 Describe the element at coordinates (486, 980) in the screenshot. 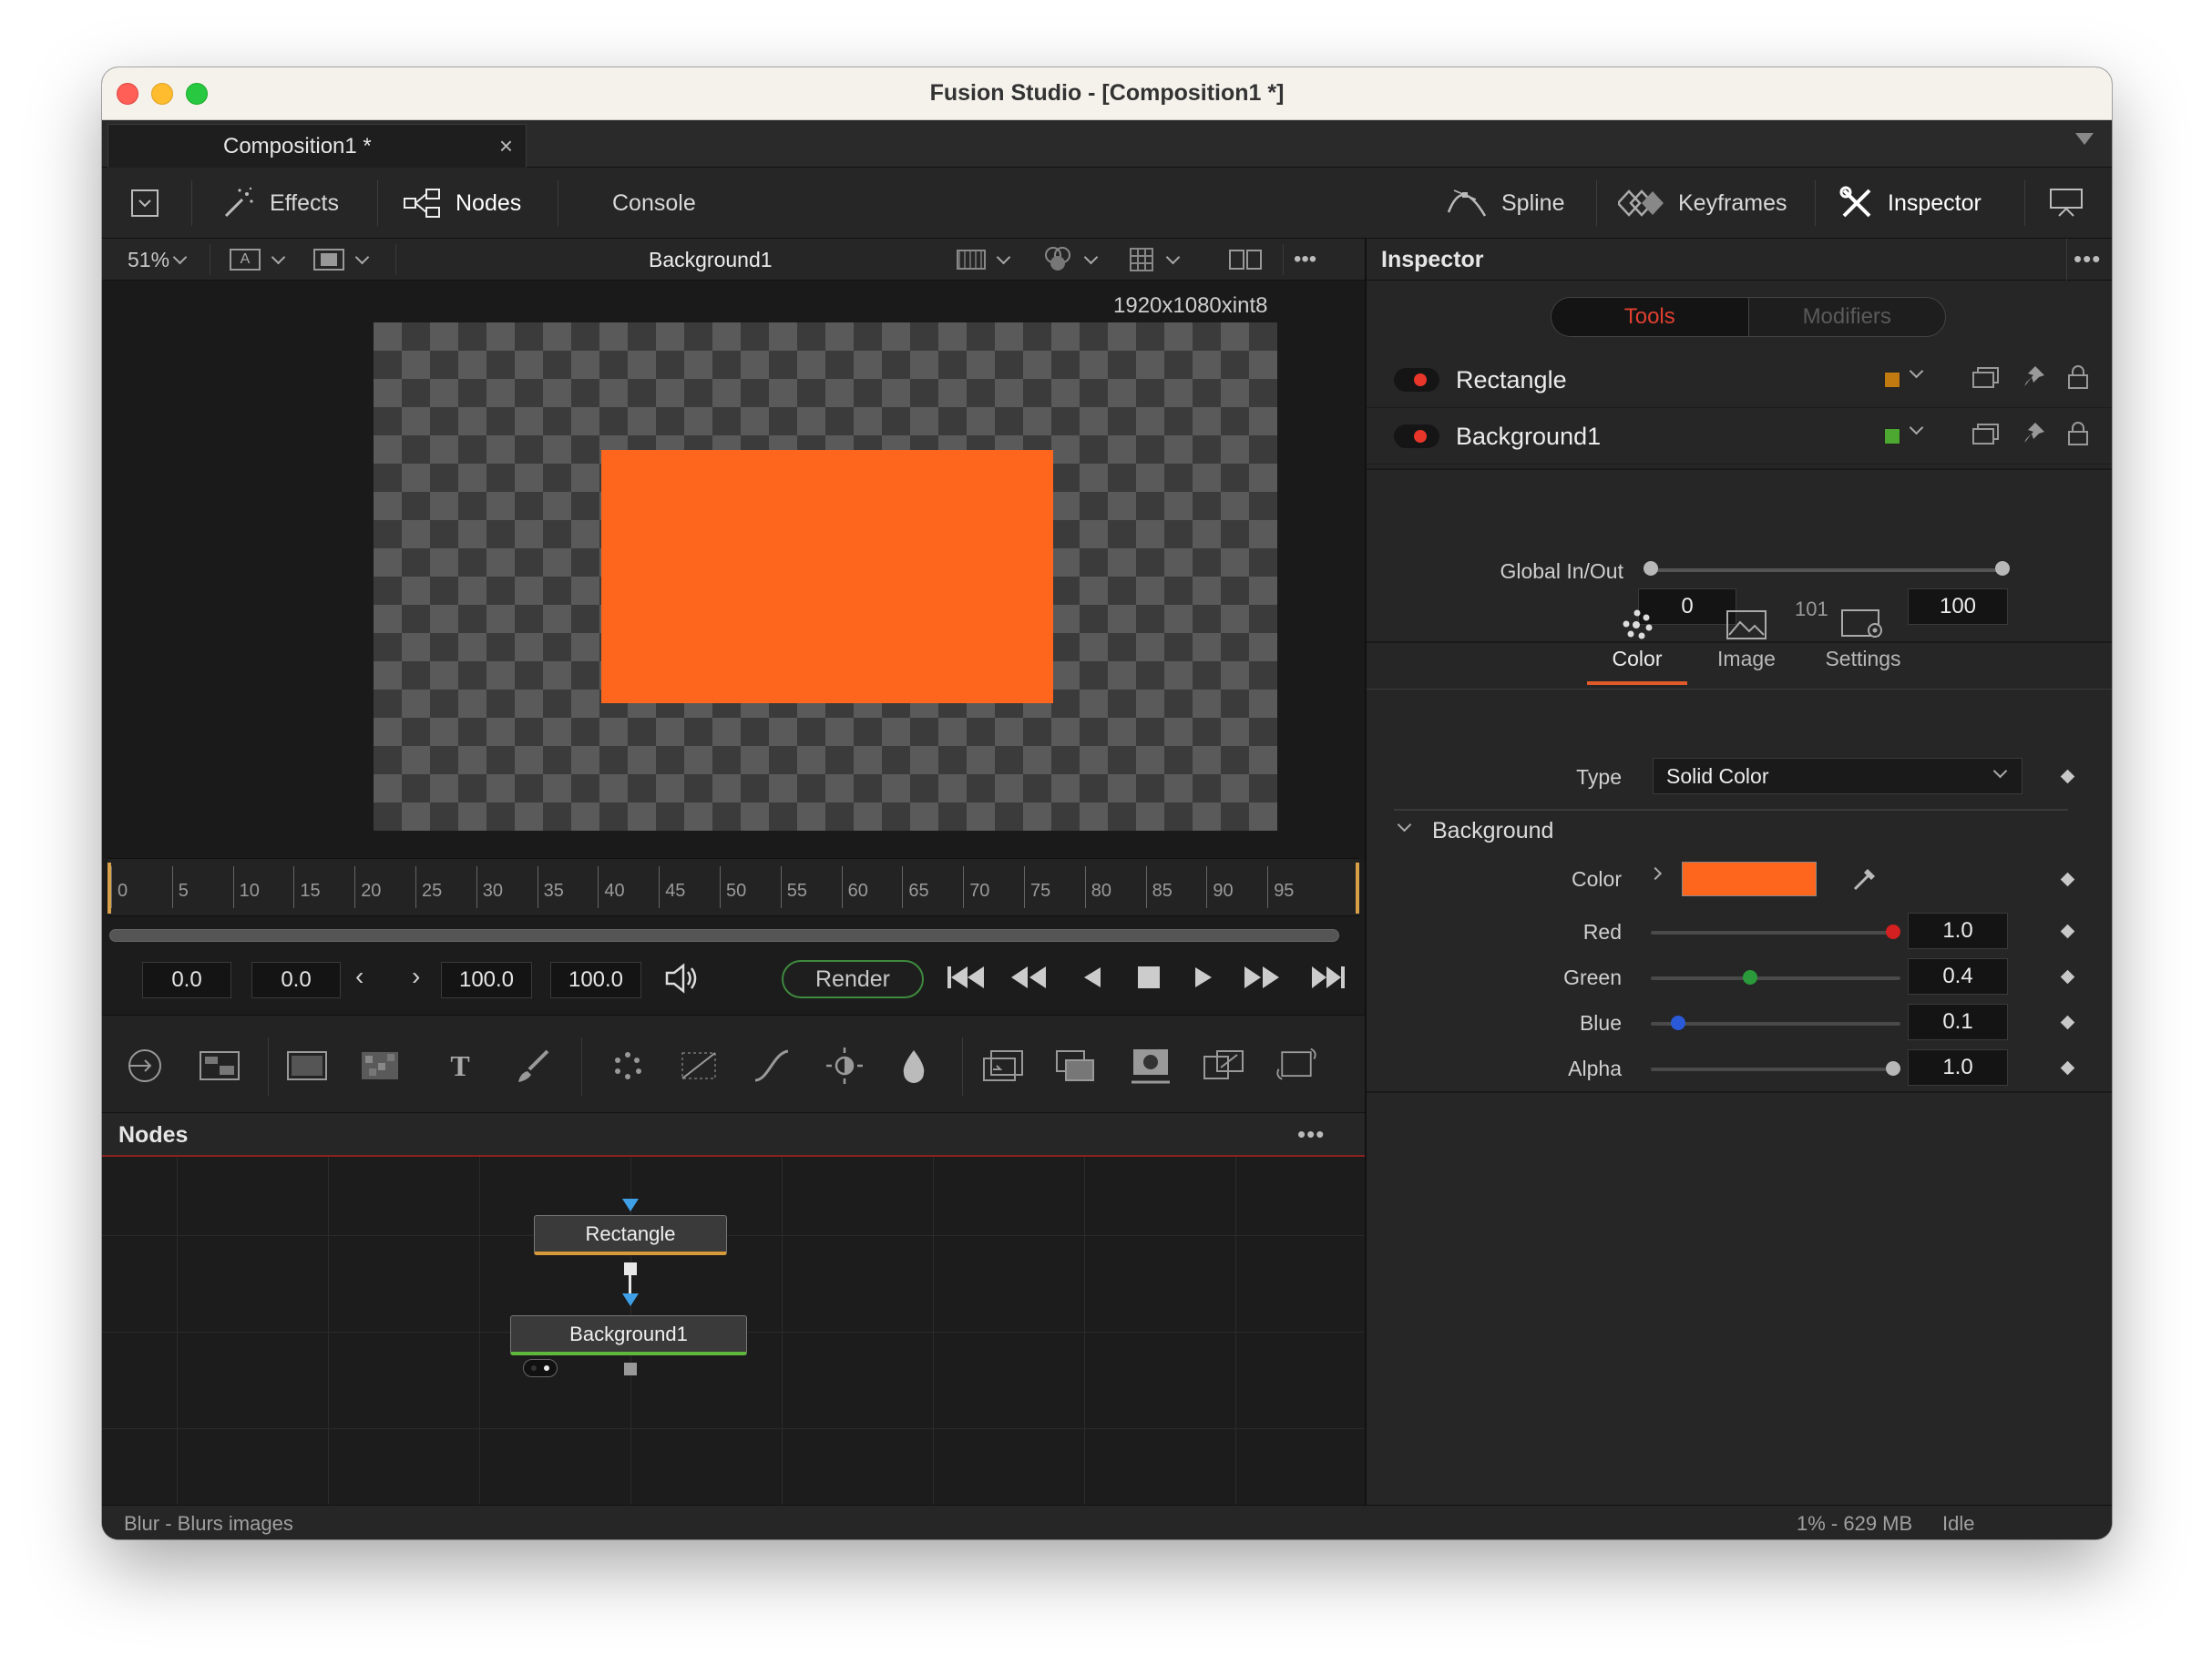

I see `render-end-field: 100.0` at that location.